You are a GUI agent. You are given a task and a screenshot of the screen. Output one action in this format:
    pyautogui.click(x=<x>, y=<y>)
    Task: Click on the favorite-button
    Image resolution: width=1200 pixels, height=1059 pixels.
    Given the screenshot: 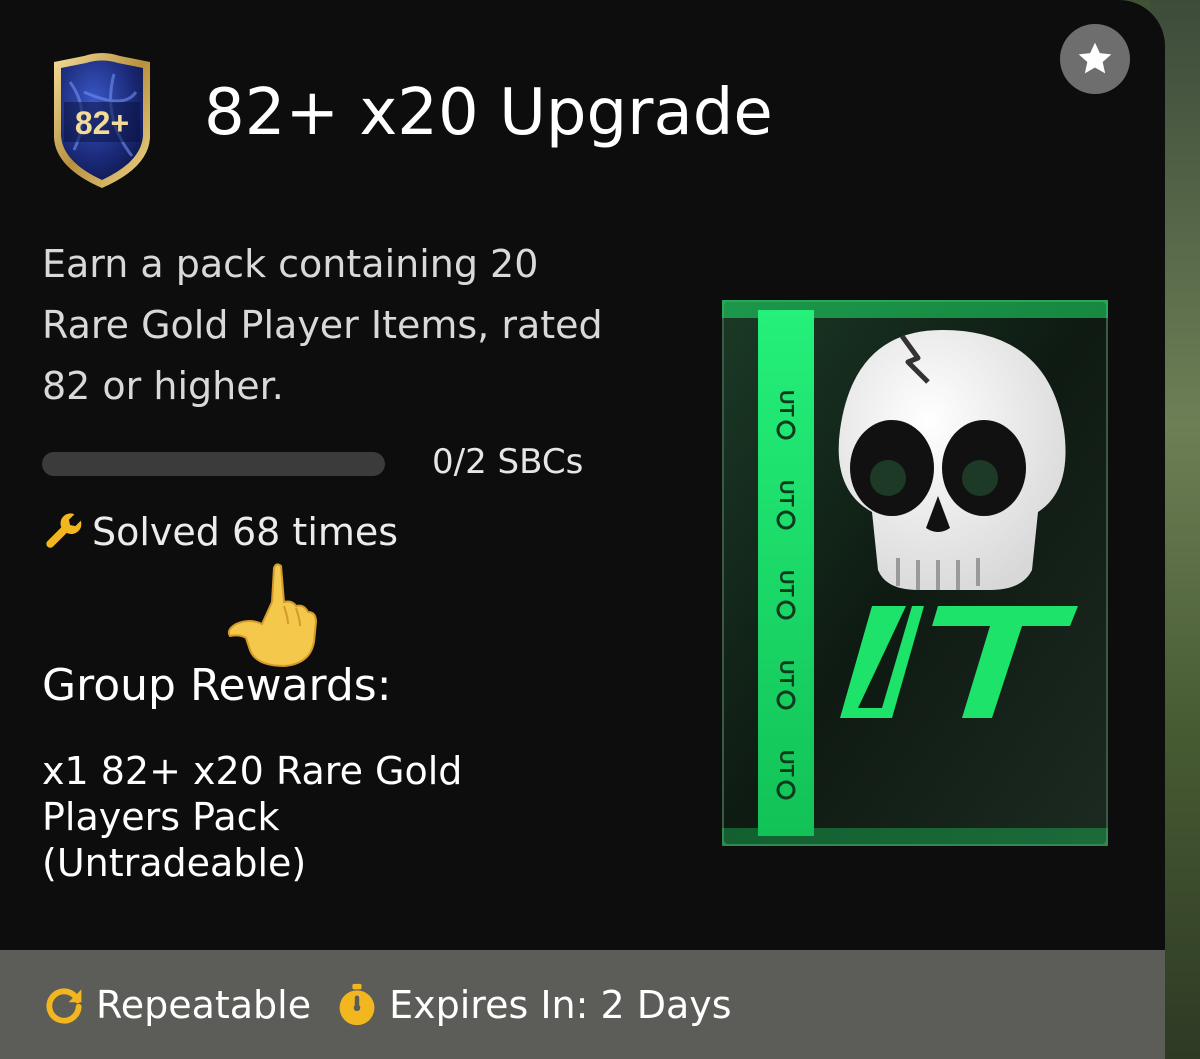 What is the action you would take?
    pyautogui.click(x=1095, y=59)
    